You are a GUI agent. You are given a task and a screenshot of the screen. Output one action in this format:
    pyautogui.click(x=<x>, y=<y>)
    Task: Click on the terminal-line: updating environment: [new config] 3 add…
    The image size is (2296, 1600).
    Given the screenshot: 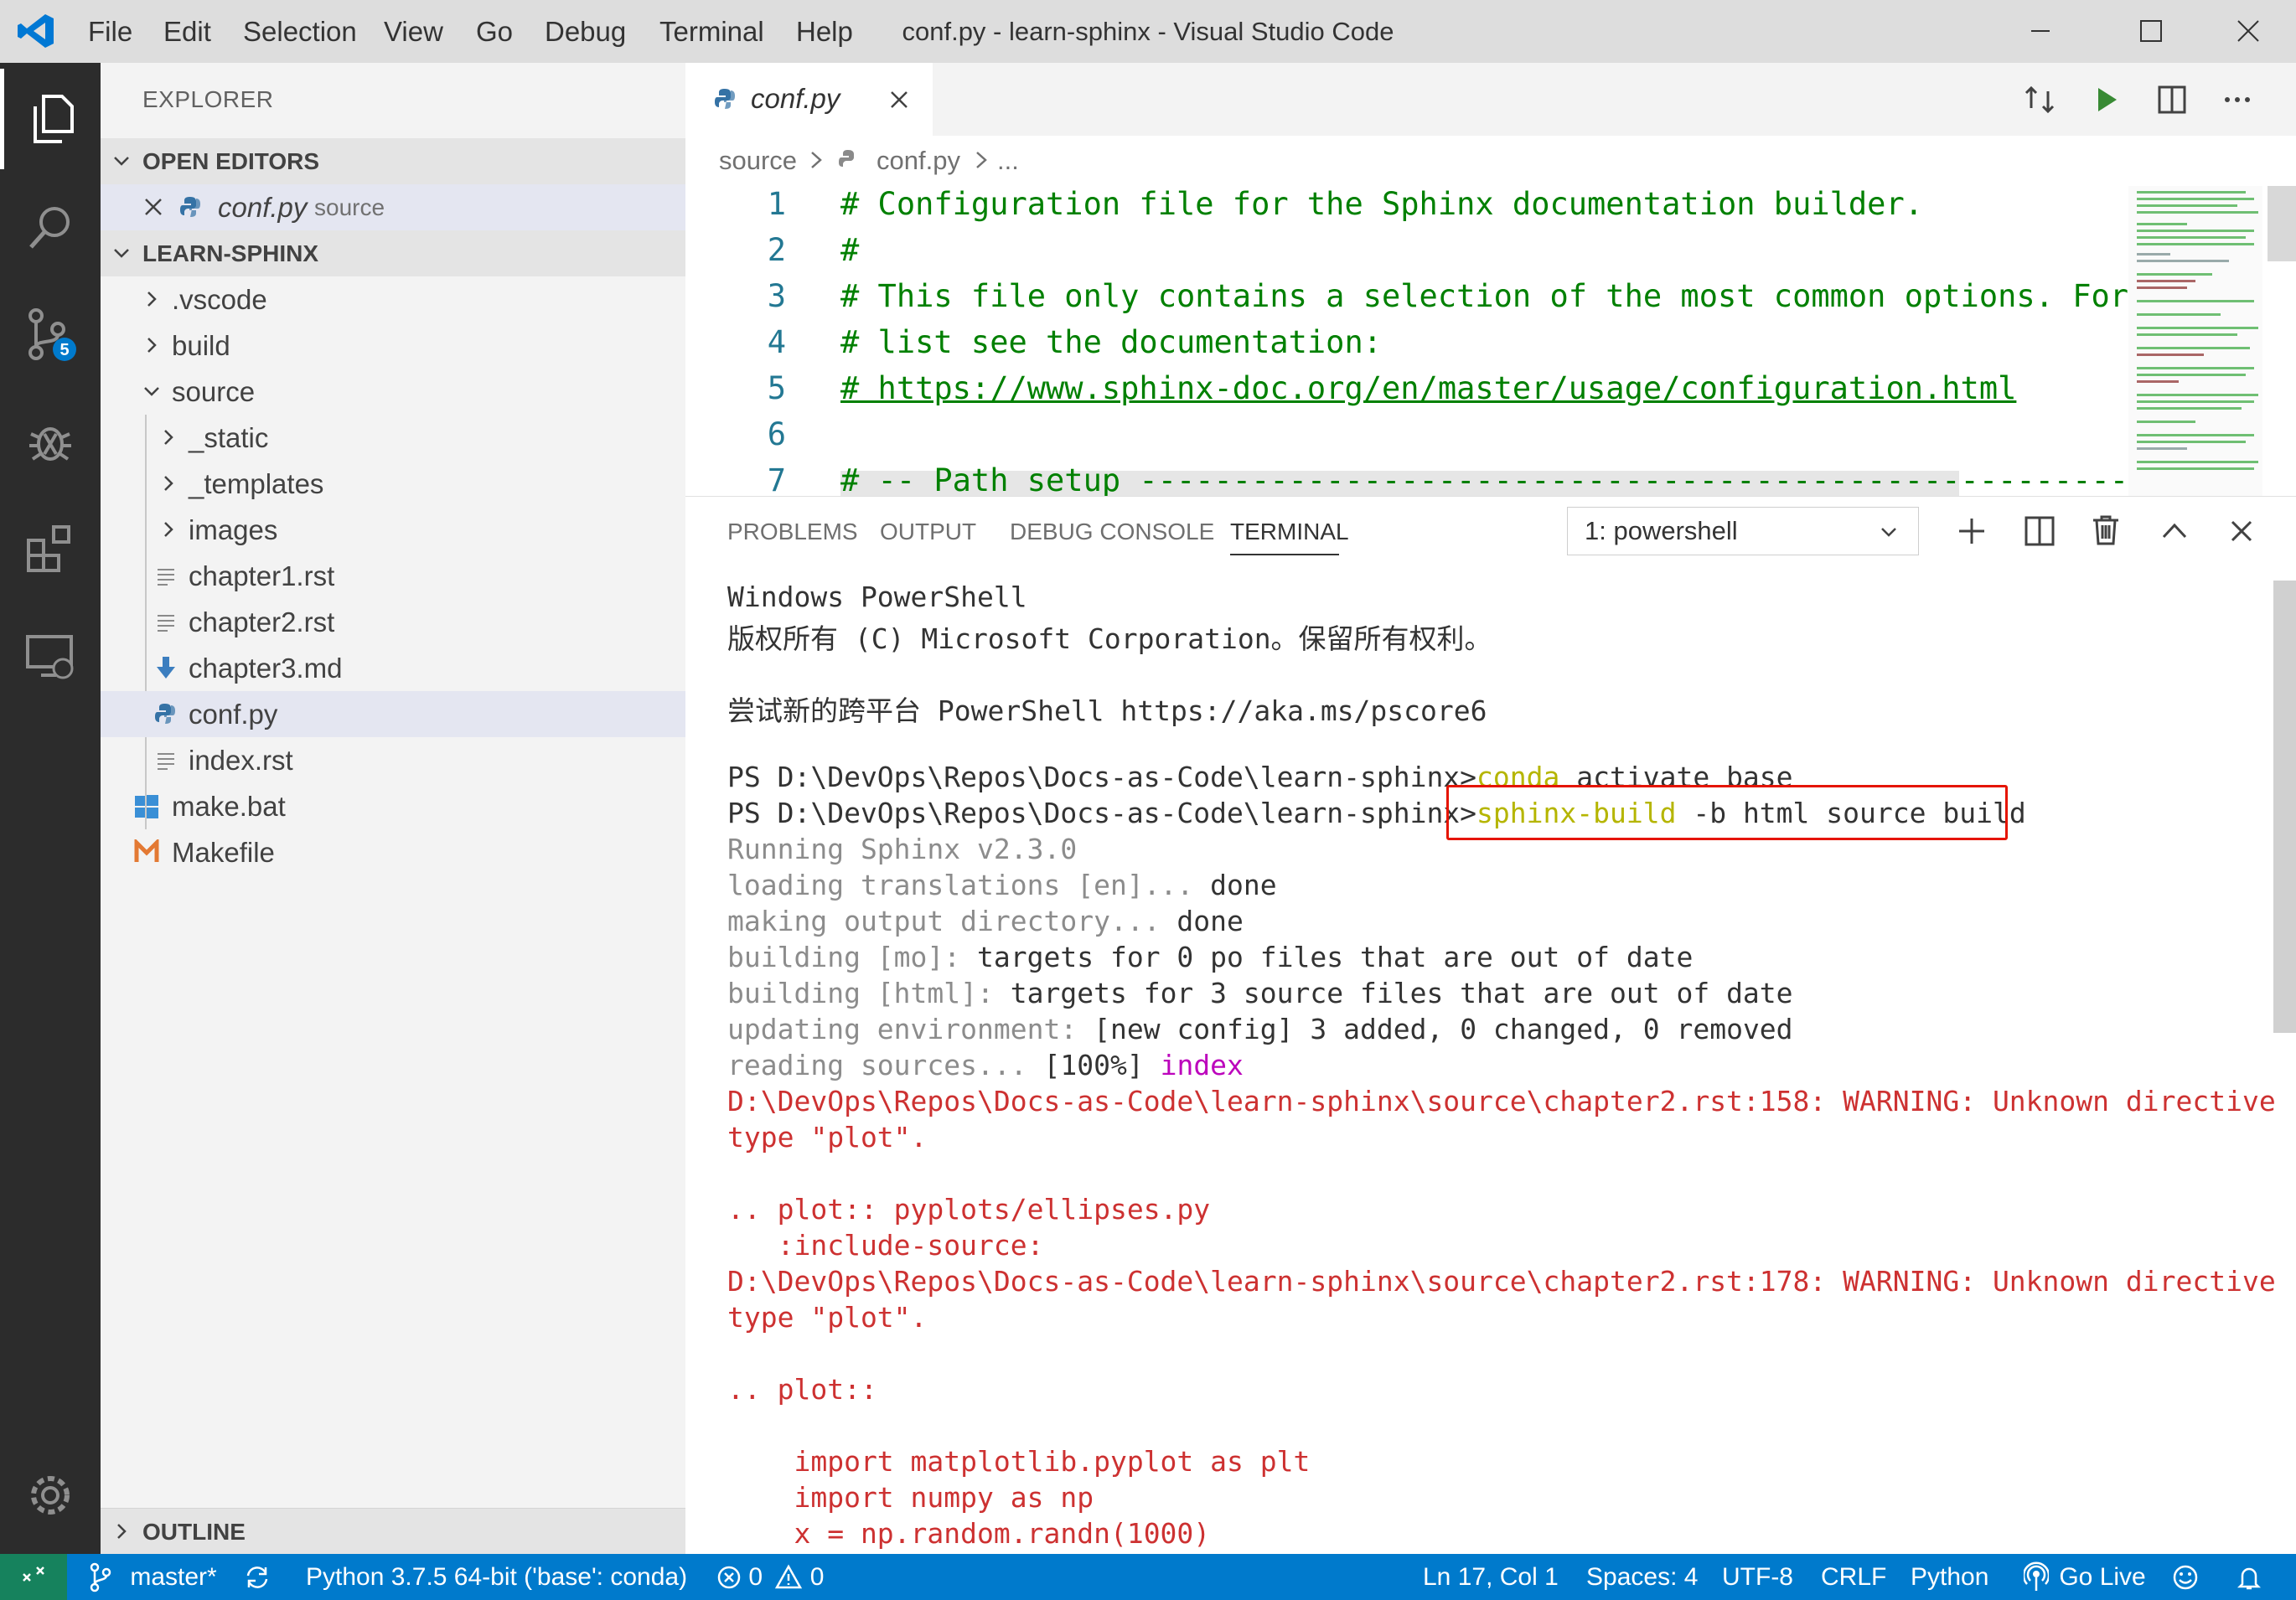 What is the action you would take?
    pyautogui.click(x=1260, y=1029)
    